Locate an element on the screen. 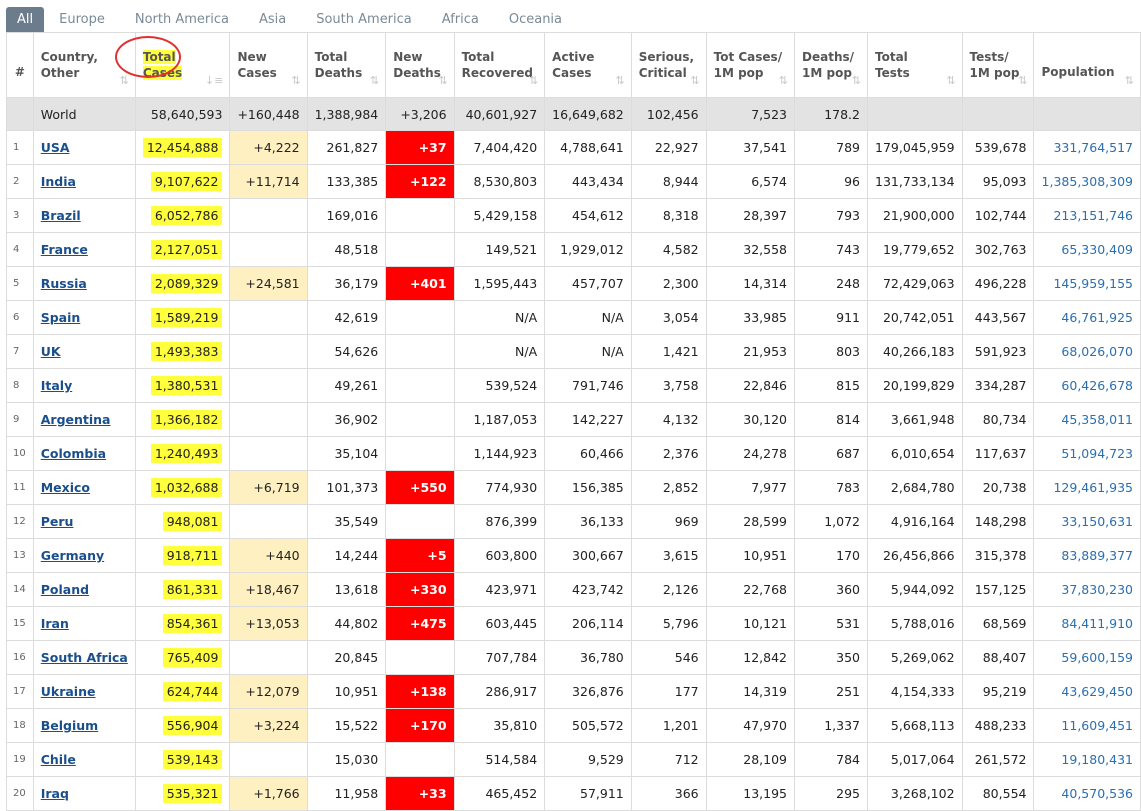 The image size is (1141, 811). country-cell: Poland is located at coordinates (84, 589).